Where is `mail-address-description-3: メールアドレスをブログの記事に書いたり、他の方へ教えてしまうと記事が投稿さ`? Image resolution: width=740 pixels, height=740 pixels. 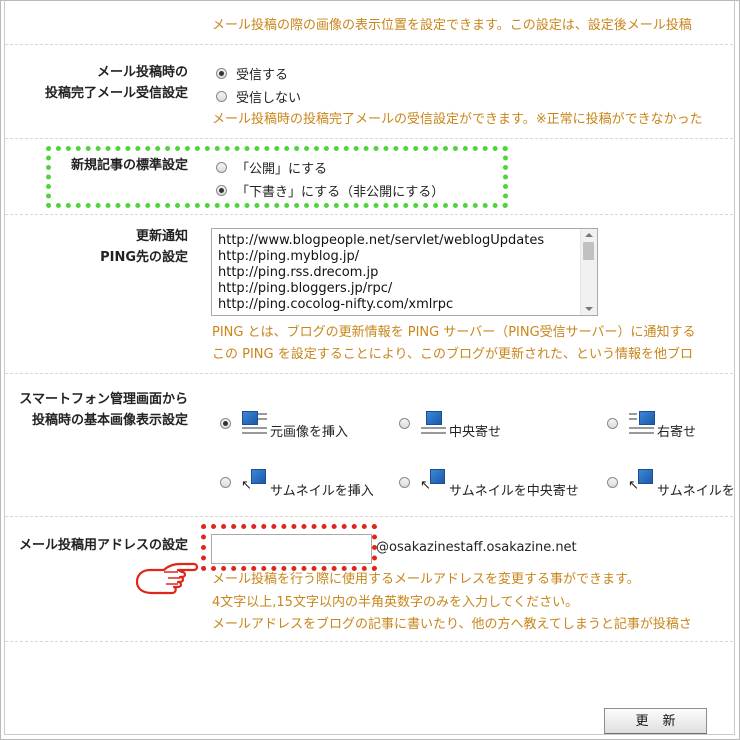 mail-address-description-3: メールアドレスをブログの記事に書いたり、他の方へ教えてしまうと記事が投稿さ is located at coordinates (452, 624).